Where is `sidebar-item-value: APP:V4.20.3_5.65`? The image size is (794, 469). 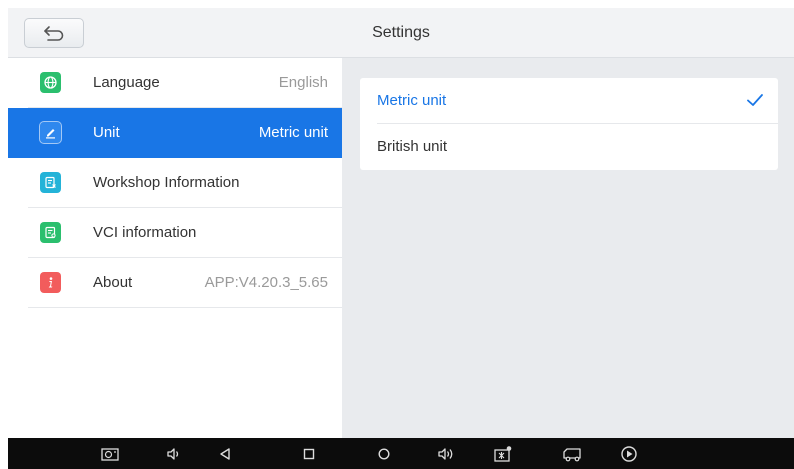
sidebar-item-value: APP:V4.20.3_5.65 is located at coordinates (266, 282).